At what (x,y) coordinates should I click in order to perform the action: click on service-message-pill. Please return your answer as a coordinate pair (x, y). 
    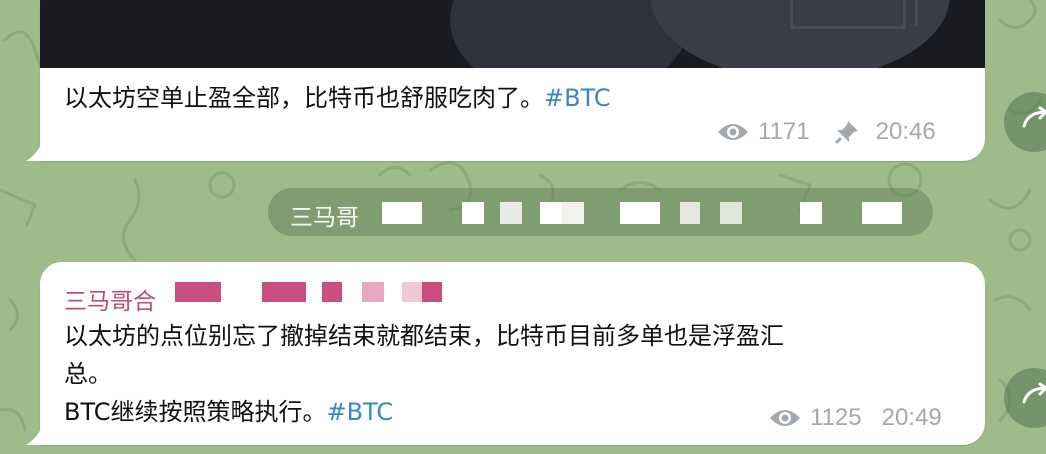
    Looking at the image, I should click on (600, 212).